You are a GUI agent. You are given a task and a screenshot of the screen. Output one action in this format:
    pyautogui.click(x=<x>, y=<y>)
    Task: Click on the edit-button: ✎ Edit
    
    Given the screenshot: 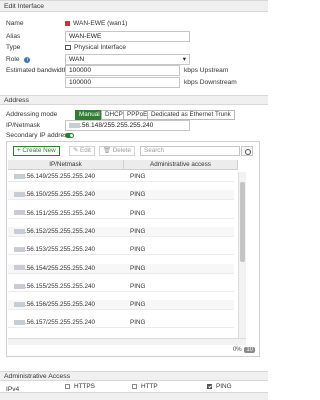 What is the action you would take?
    pyautogui.click(x=82, y=151)
    